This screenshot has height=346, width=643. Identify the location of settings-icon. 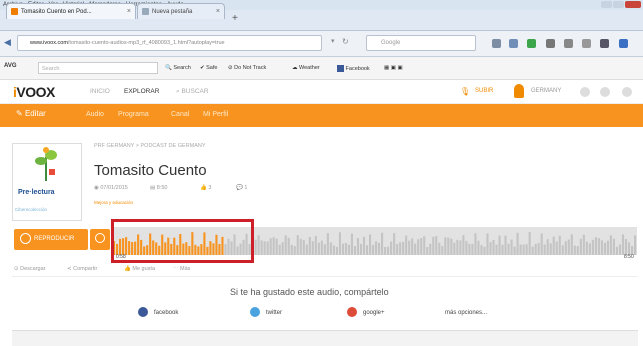
(585, 92).